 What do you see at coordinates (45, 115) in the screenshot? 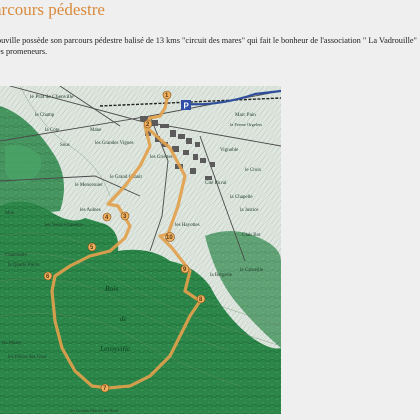
I see `svg-text: le Champ` at bounding box center [45, 115].